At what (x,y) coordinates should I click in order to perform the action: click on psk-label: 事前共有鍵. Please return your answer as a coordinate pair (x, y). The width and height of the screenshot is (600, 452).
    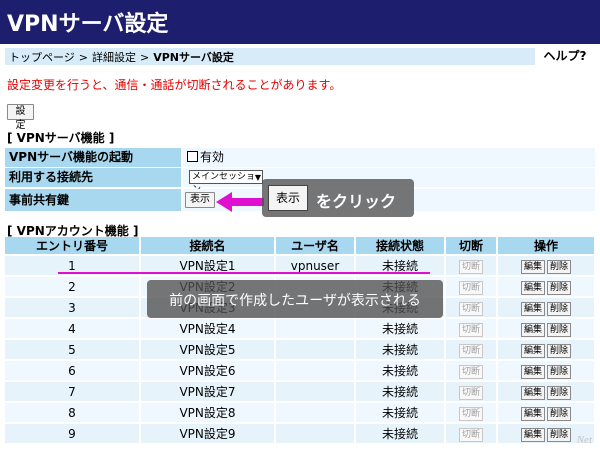
    Looking at the image, I should click on (93, 200).